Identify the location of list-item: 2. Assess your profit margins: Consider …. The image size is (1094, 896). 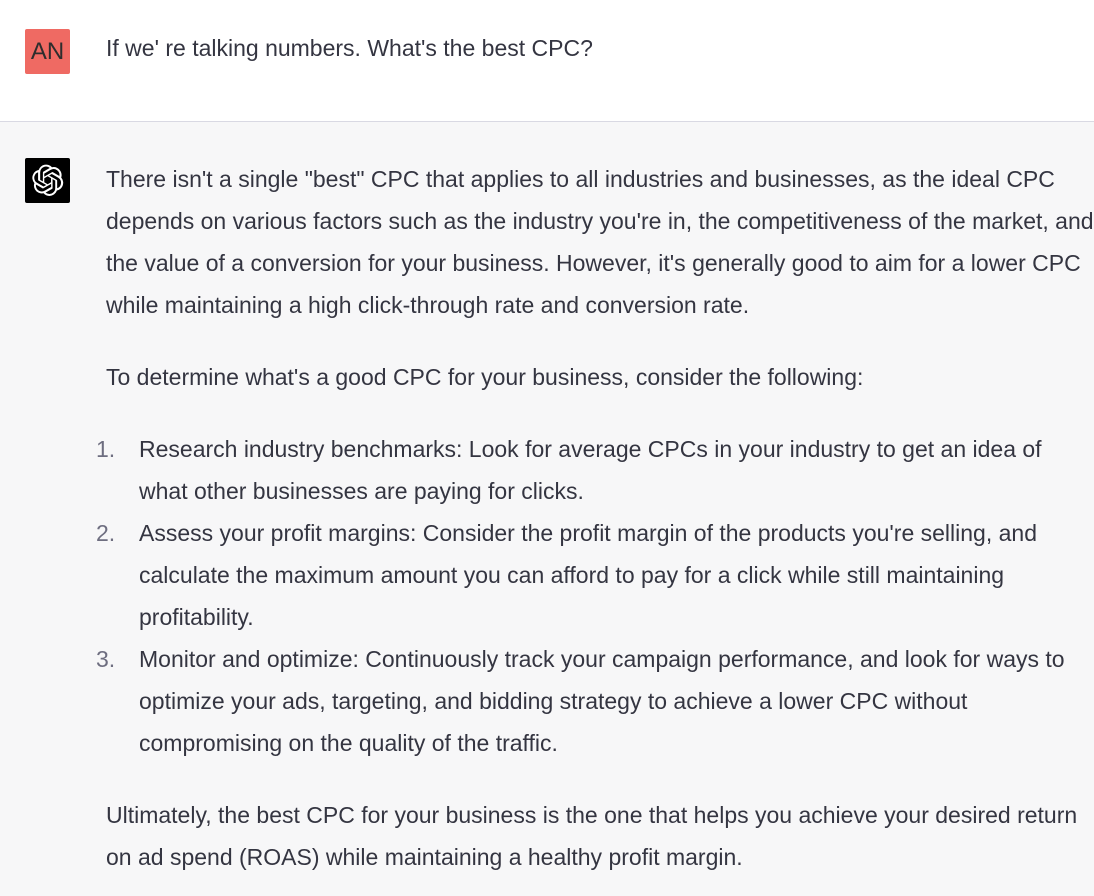
(595, 575).